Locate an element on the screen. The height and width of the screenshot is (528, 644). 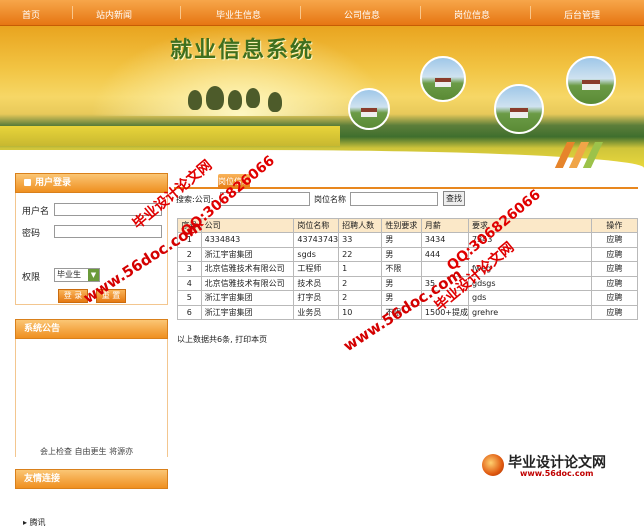
banner-curve is located at coordinates (322, 159).